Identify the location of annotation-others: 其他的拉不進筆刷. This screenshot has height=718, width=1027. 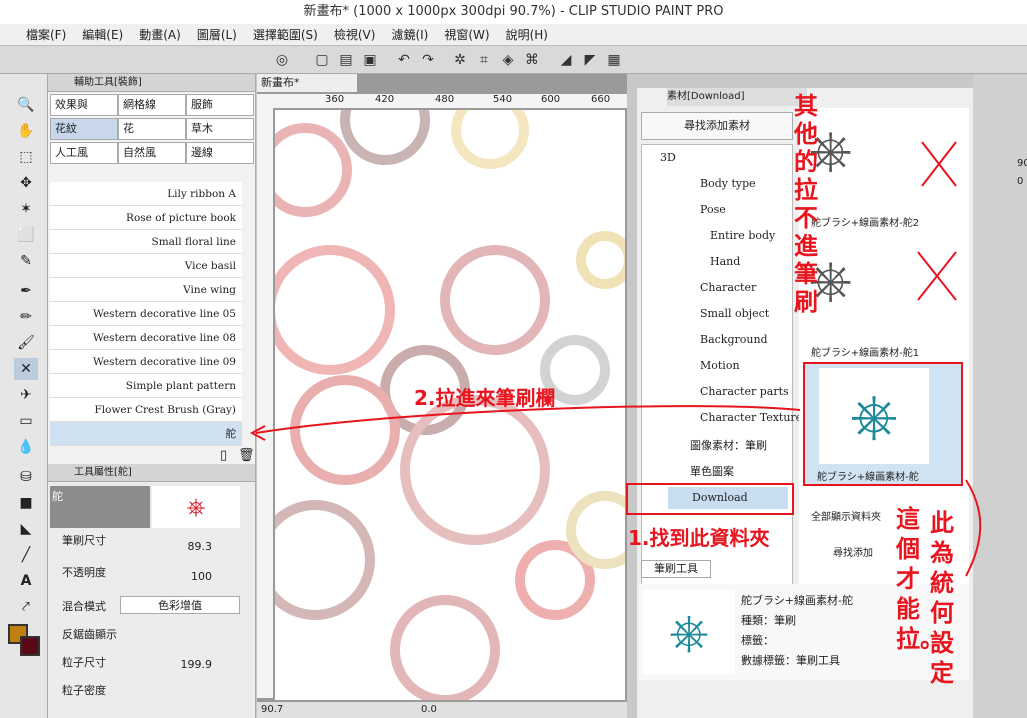
(806, 204).